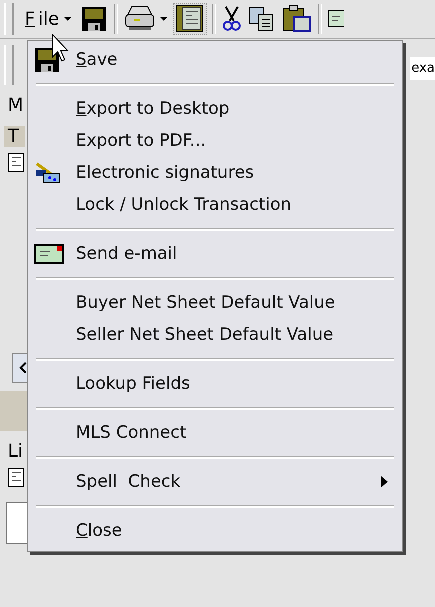 The height and width of the screenshot is (607, 435). Describe the element at coordinates (17, 523) in the screenshot. I see `text-area` at that location.